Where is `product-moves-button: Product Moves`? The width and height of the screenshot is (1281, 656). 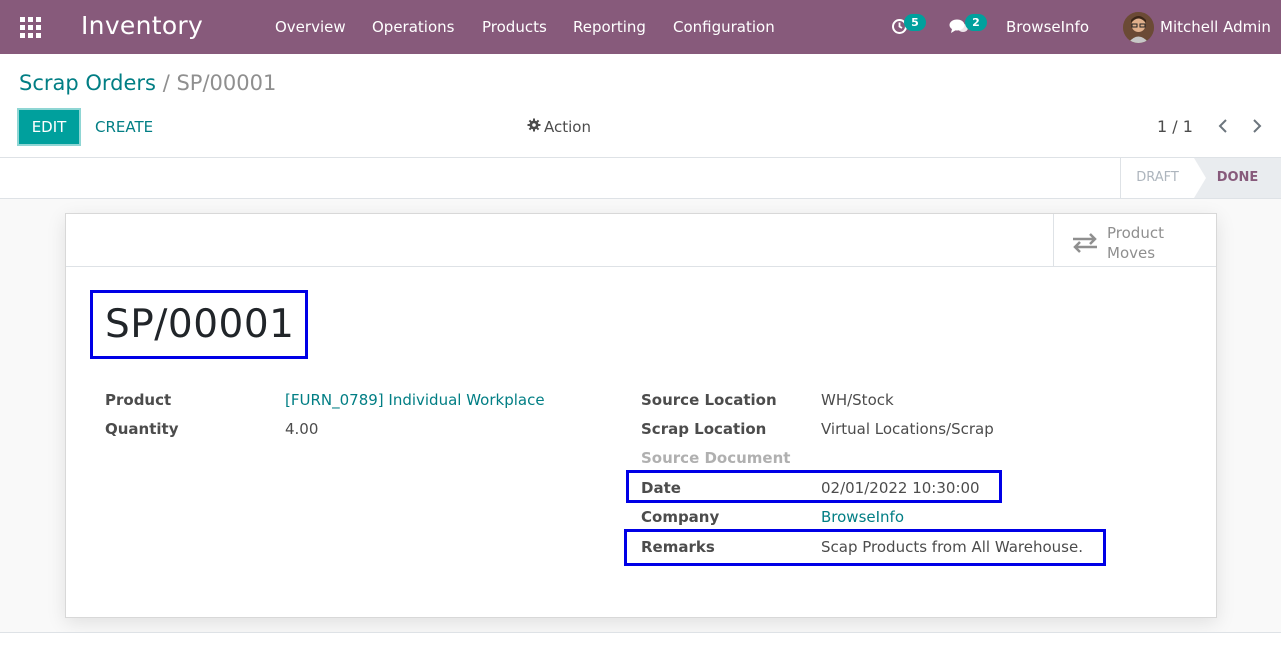 product-moves-button: Product Moves is located at coordinates (1134, 240).